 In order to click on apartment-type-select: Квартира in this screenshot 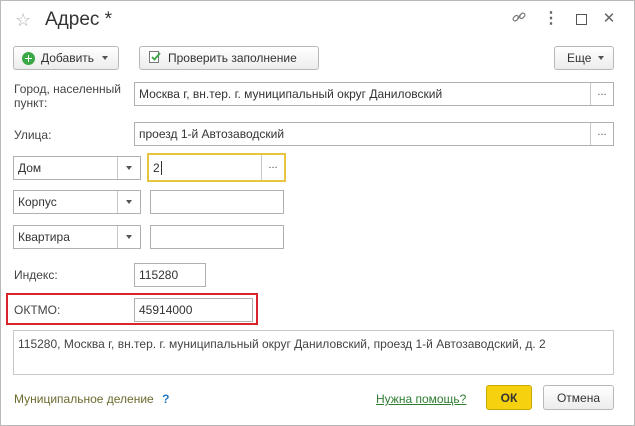, I will do `click(77, 237)`.